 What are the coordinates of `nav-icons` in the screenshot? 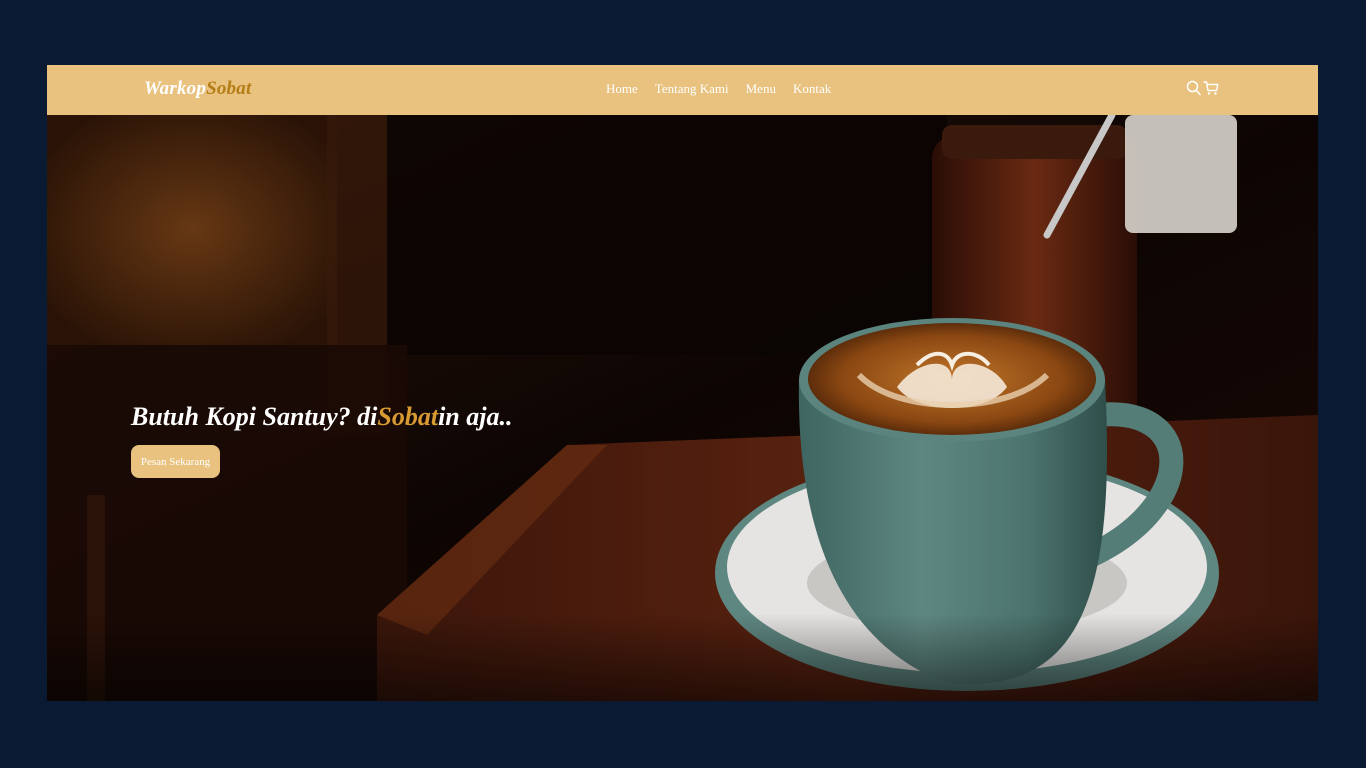 It's located at (1202, 88).